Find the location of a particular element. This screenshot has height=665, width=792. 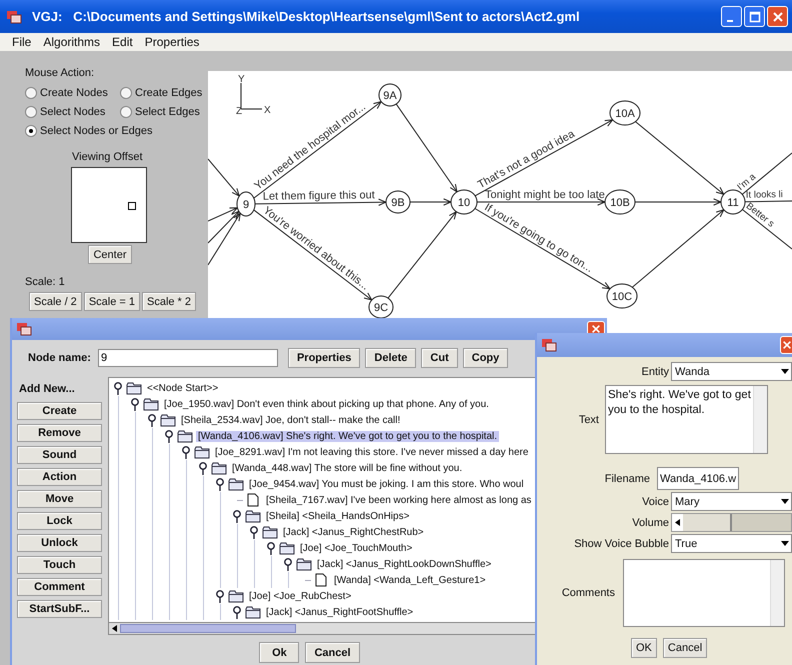

edge-label: It looks li is located at coordinates (764, 195).